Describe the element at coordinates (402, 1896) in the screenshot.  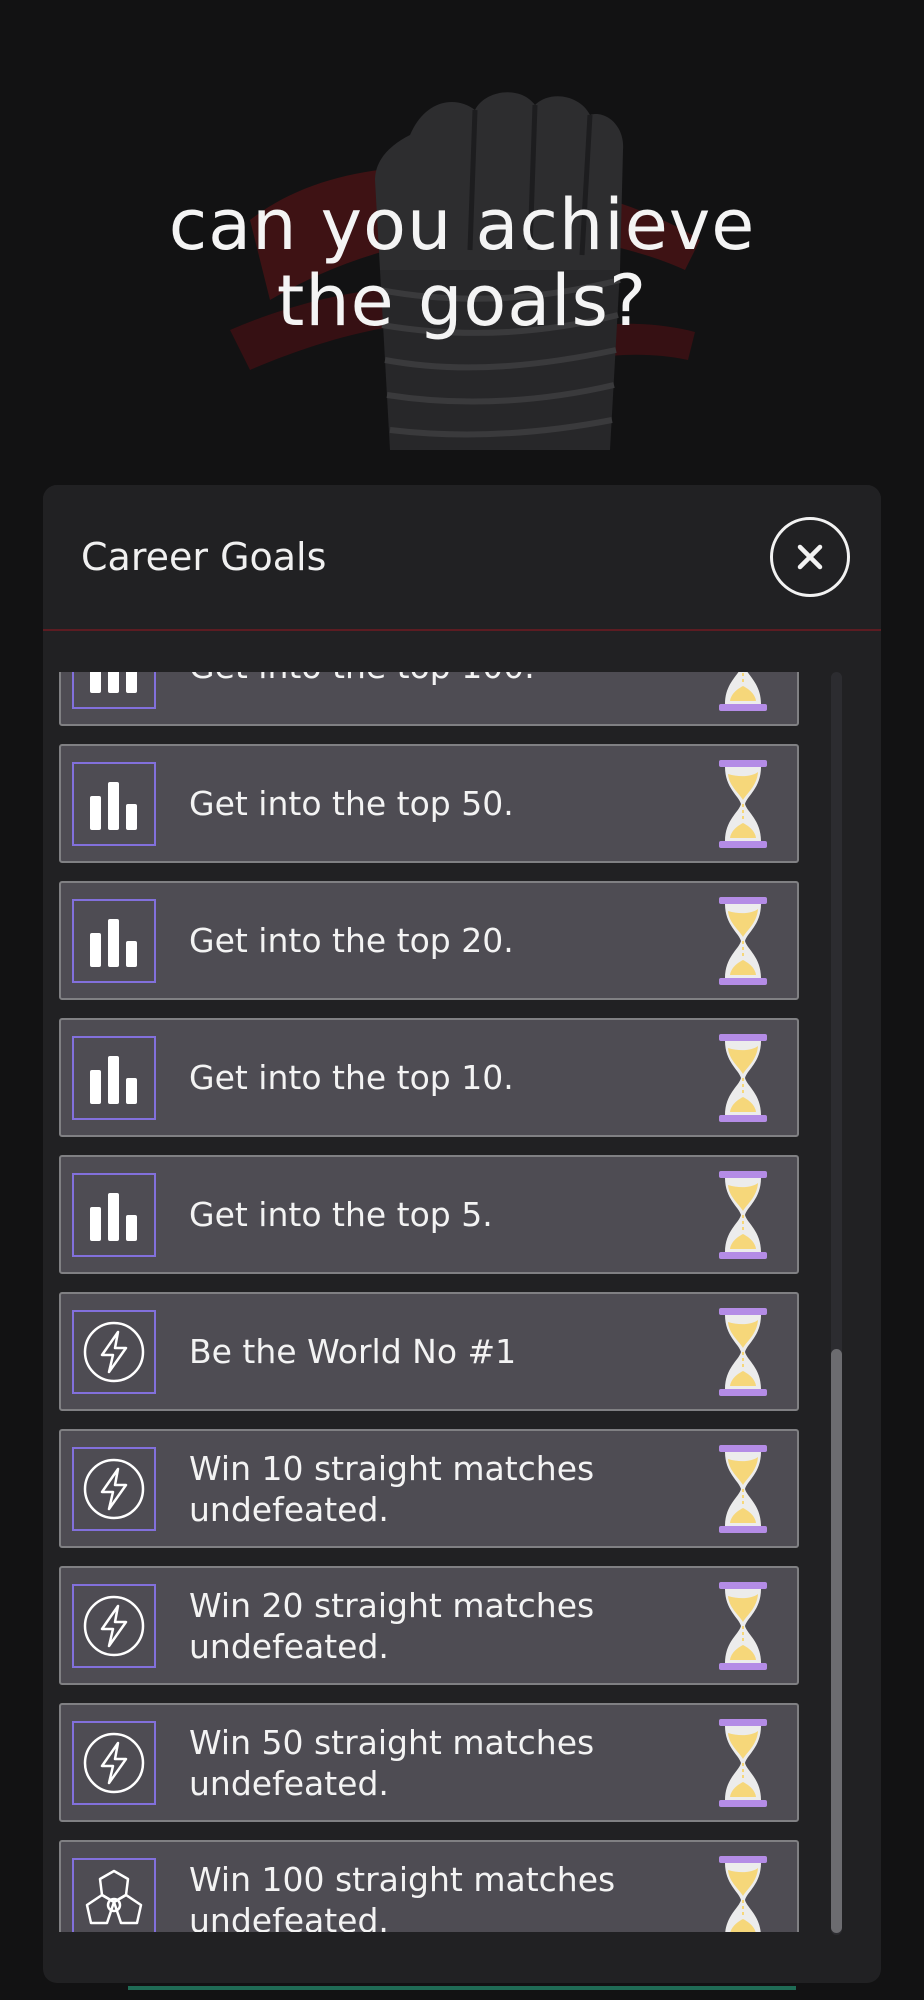
I see `goal-text: Win 100 straight matches undefeated.` at that location.